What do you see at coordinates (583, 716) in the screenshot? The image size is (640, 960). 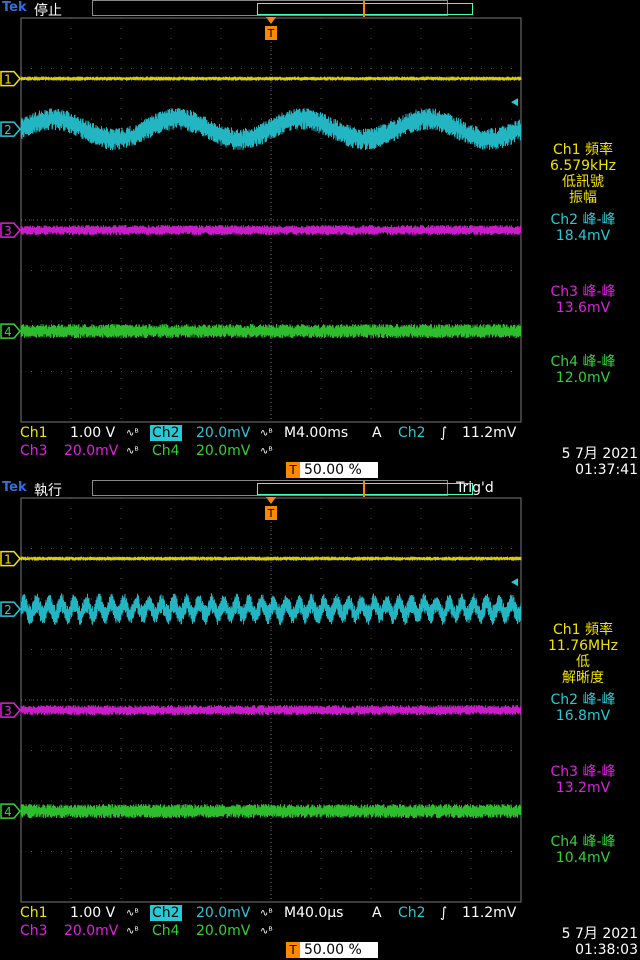 I see `measurement-2-value: 16.8mV` at bounding box center [583, 716].